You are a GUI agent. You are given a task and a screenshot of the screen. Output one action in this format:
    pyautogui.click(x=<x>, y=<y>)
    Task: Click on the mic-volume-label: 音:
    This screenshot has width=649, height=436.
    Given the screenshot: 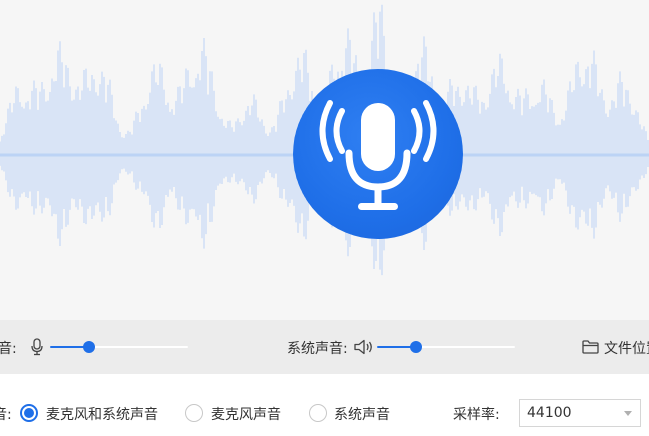 What is the action you would take?
    pyautogui.click(x=8, y=349)
    